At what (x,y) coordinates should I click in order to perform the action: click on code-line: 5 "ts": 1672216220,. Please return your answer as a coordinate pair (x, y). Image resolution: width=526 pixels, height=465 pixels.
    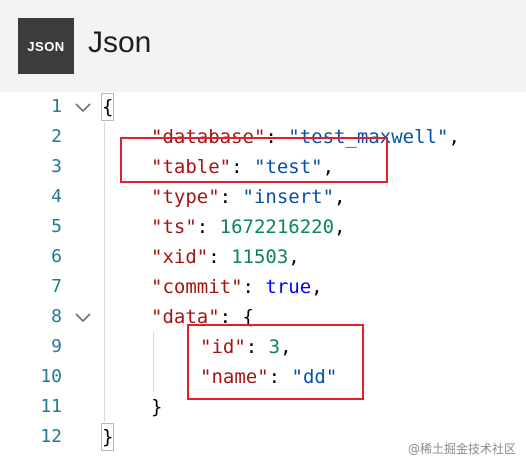
    Looking at the image, I should click on (263, 227).